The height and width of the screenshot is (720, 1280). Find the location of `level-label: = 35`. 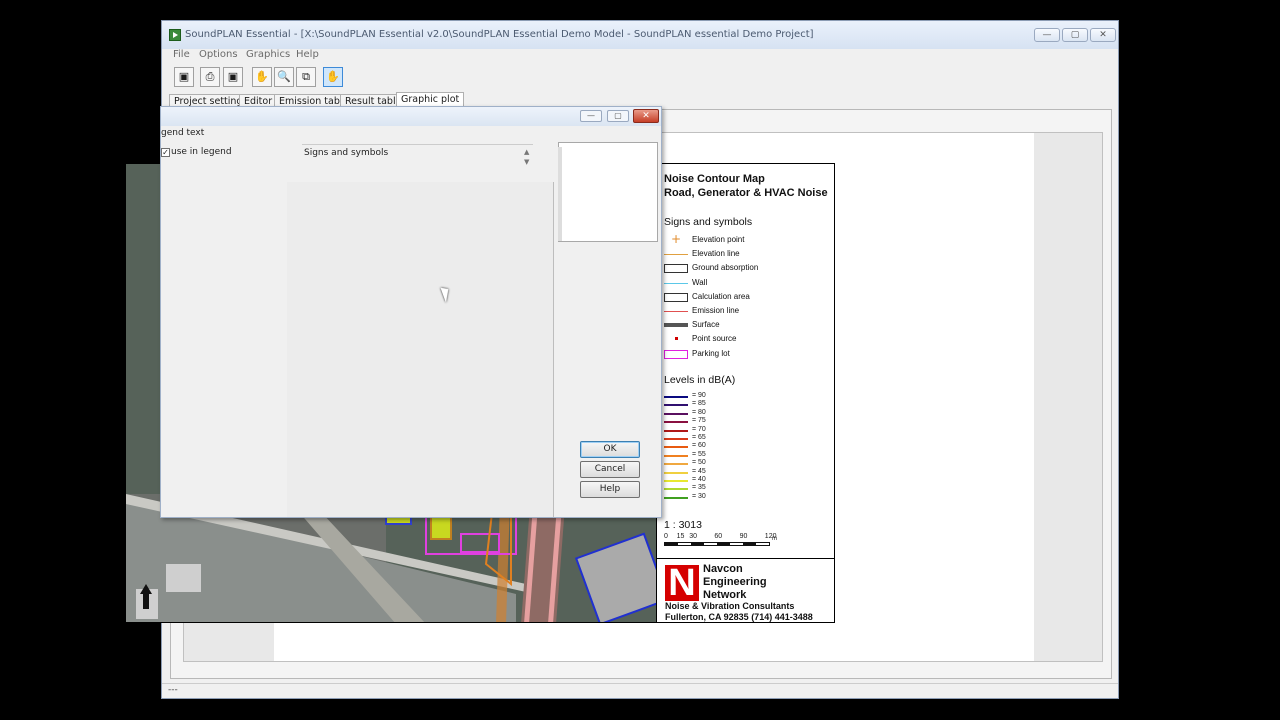

level-label: = 35 is located at coordinates (699, 488).